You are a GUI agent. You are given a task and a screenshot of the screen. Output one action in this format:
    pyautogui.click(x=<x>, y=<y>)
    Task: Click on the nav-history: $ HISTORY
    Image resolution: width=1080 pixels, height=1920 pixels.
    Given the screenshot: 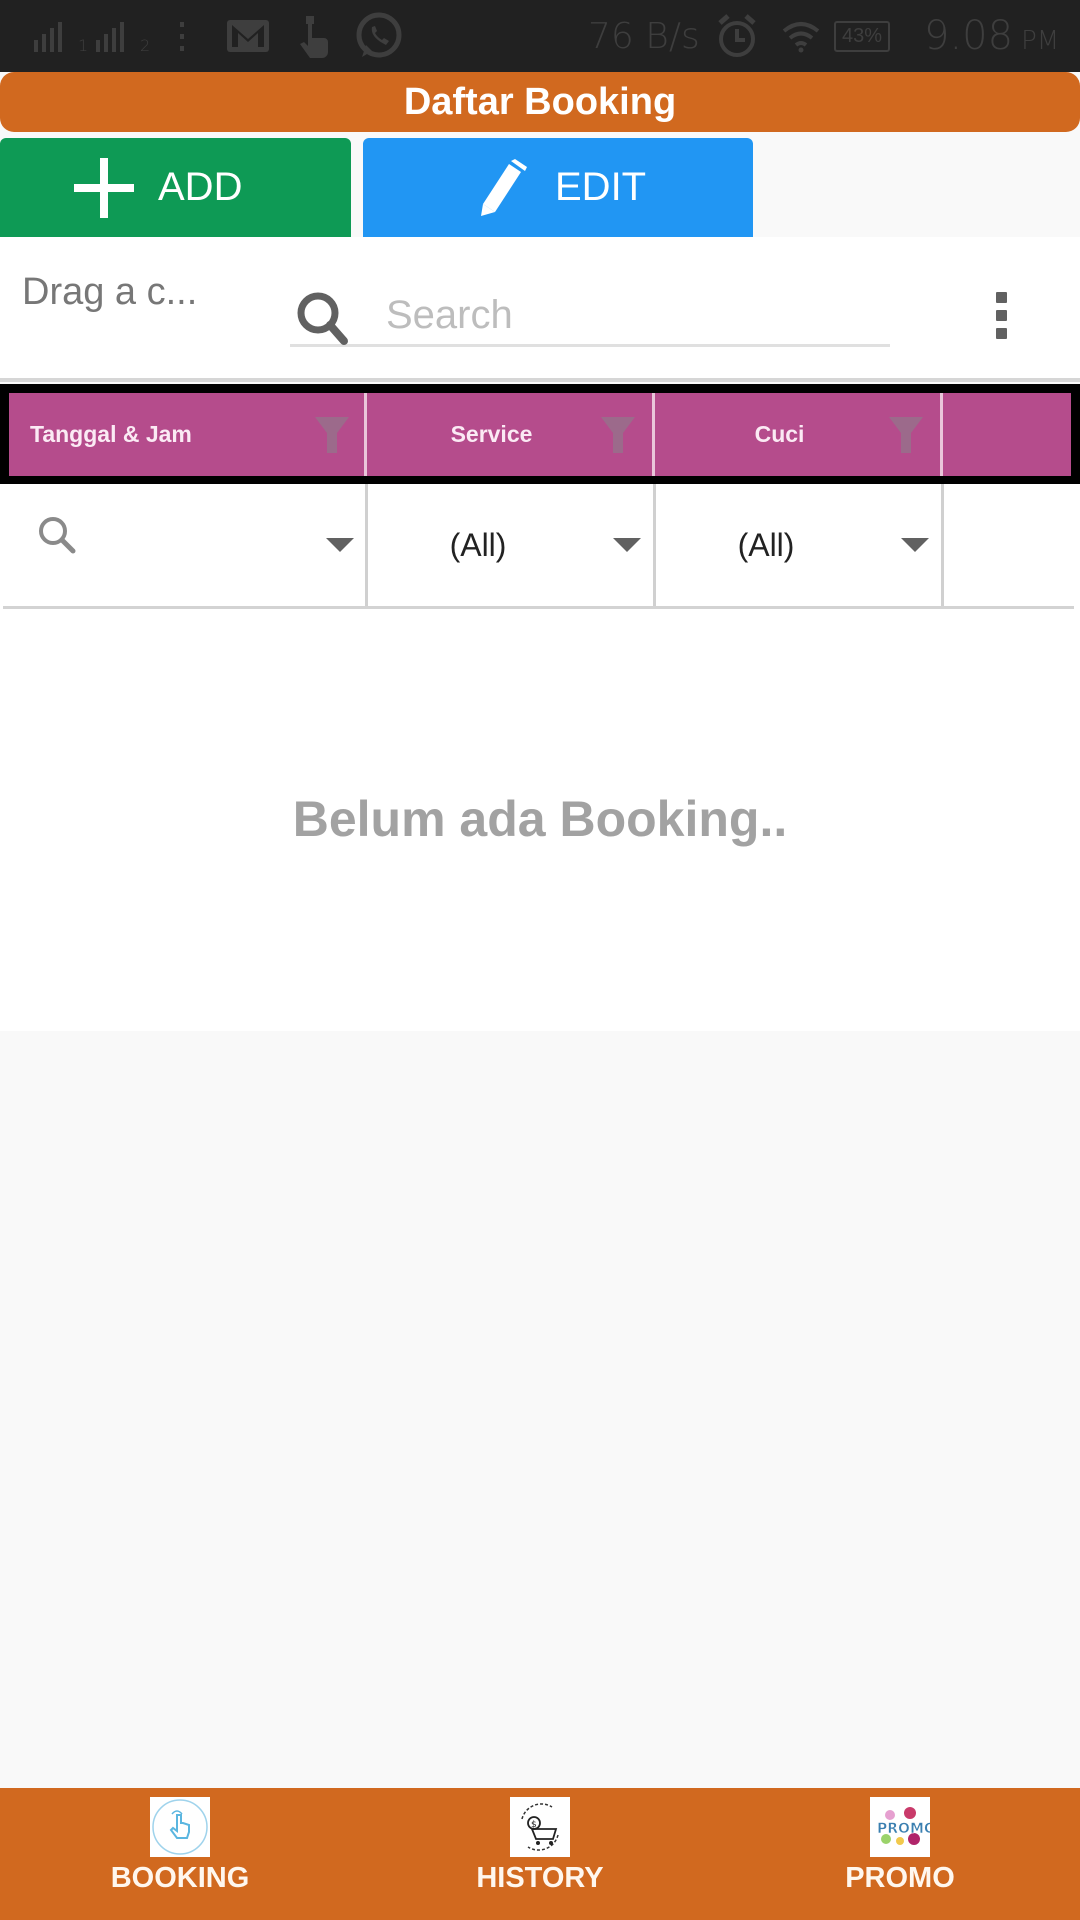 What is the action you would take?
    pyautogui.click(x=540, y=1854)
    